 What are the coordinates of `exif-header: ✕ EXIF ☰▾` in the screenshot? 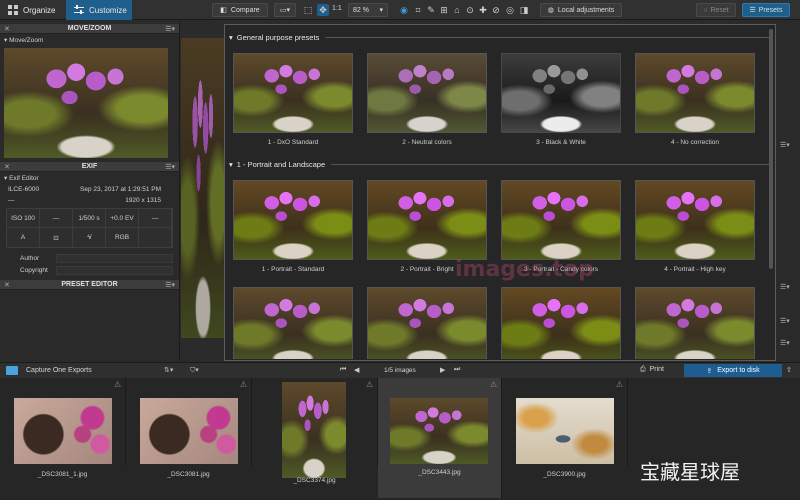 It's located at (89, 167).